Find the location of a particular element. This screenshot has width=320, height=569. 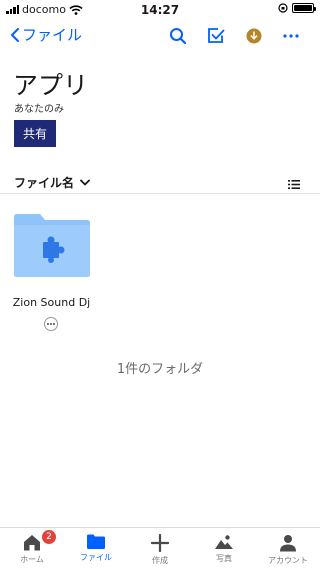

search-button is located at coordinates (178, 36).